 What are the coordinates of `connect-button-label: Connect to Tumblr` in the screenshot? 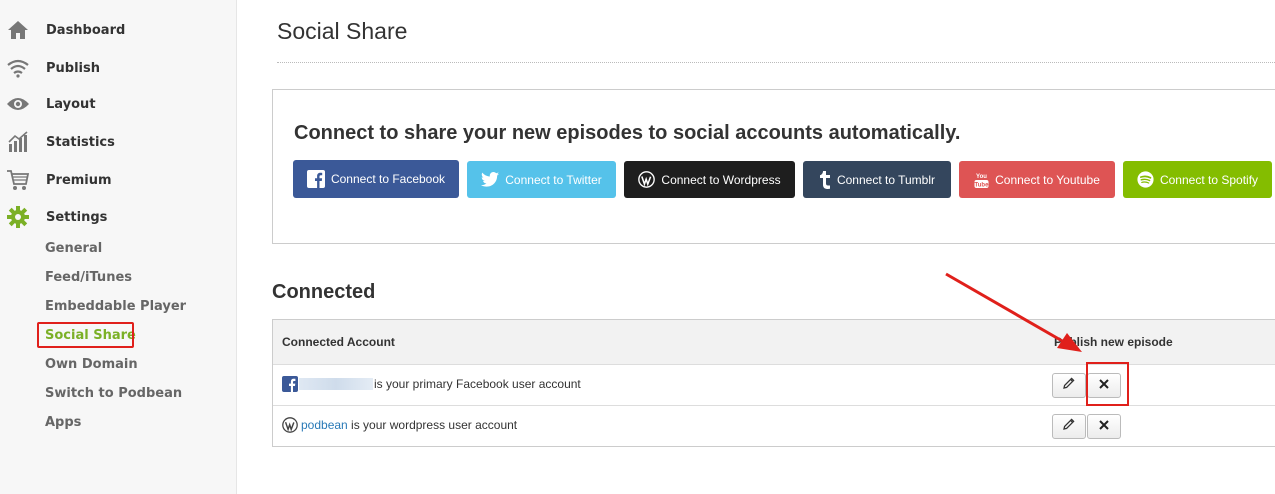 It's located at (886, 179).